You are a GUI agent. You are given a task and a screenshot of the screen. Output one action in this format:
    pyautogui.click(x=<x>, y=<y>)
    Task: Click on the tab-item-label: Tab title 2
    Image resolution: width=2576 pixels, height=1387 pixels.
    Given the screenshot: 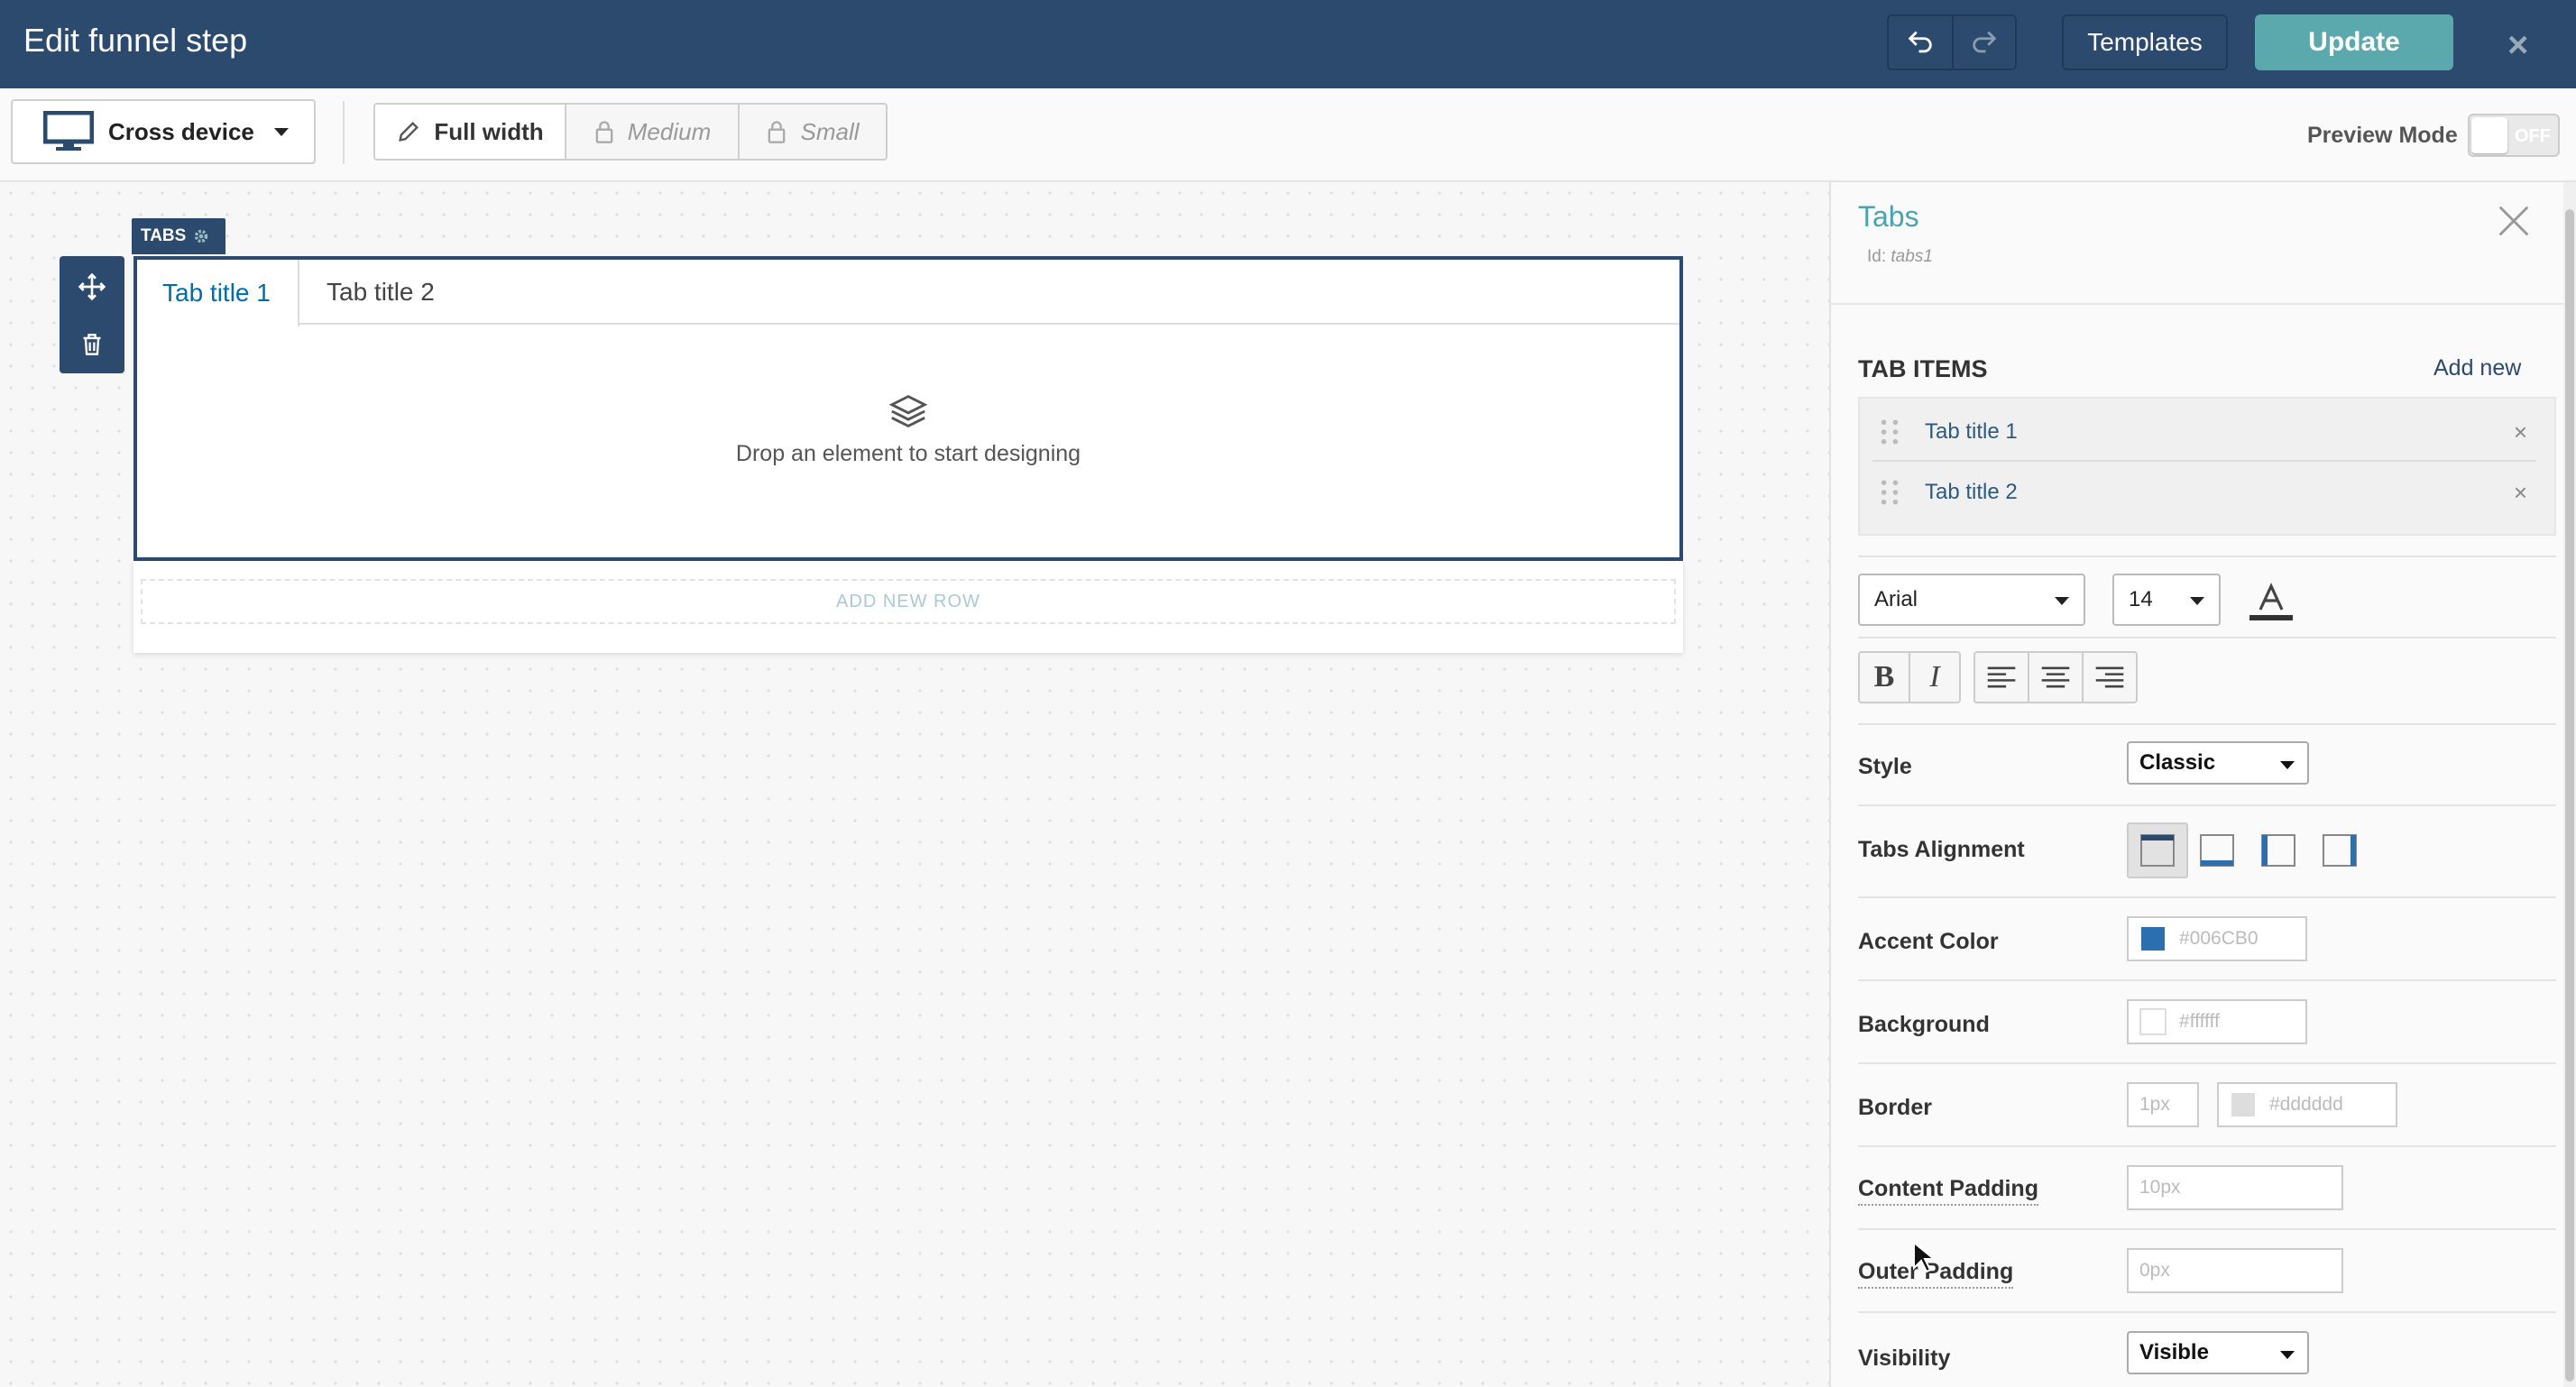 What is the action you would take?
    pyautogui.click(x=1971, y=492)
    